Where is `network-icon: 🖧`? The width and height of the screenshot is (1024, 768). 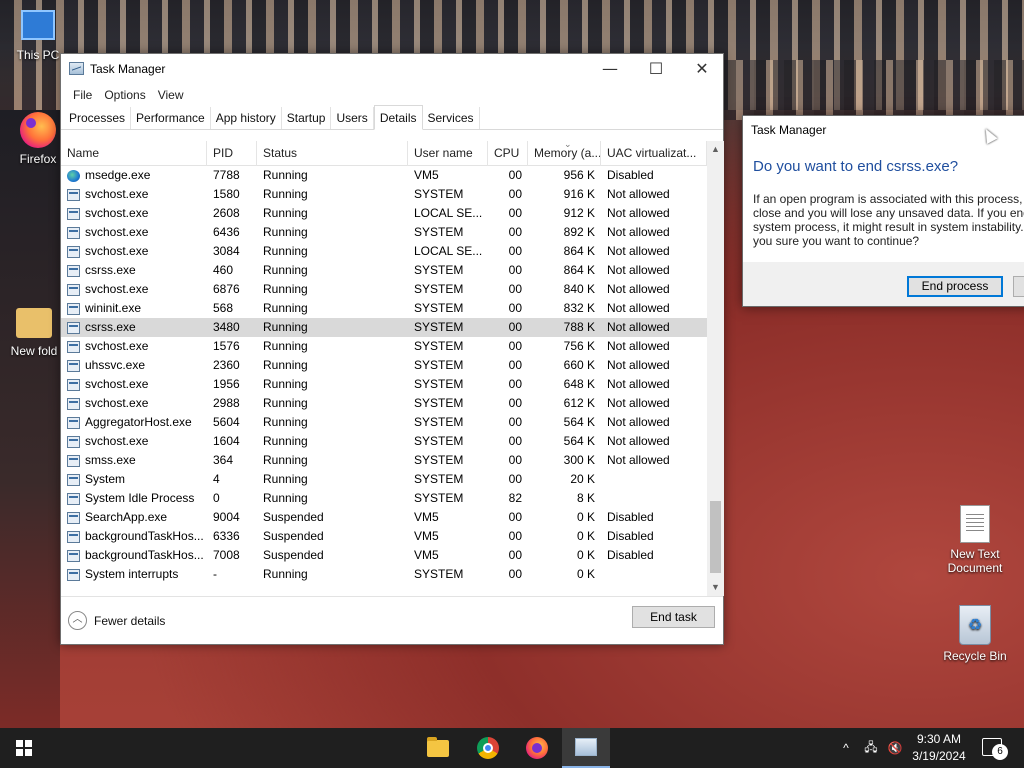 network-icon: 🖧 is located at coordinates (871, 748).